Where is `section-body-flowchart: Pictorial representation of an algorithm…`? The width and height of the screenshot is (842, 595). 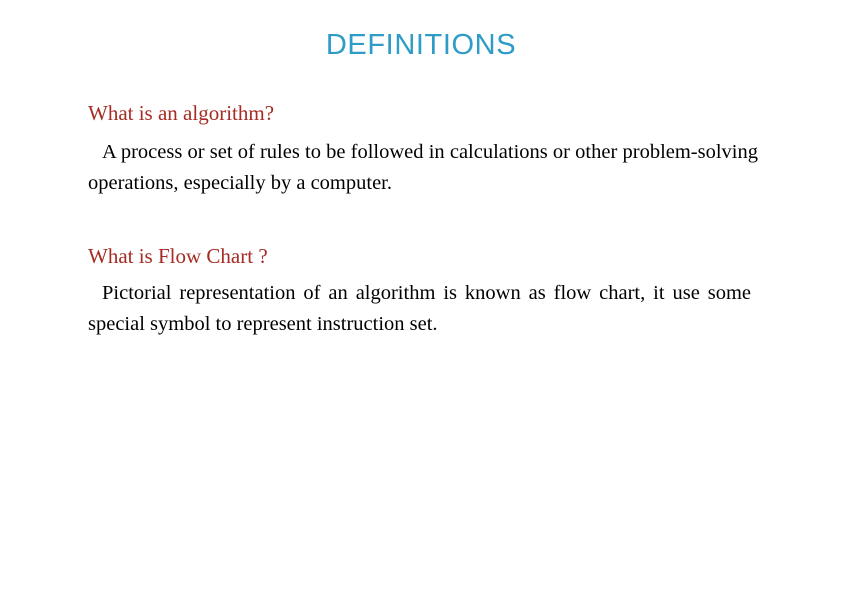
section-body-flowchart: Pictorial representation of an algorithm… is located at coordinates (419, 309).